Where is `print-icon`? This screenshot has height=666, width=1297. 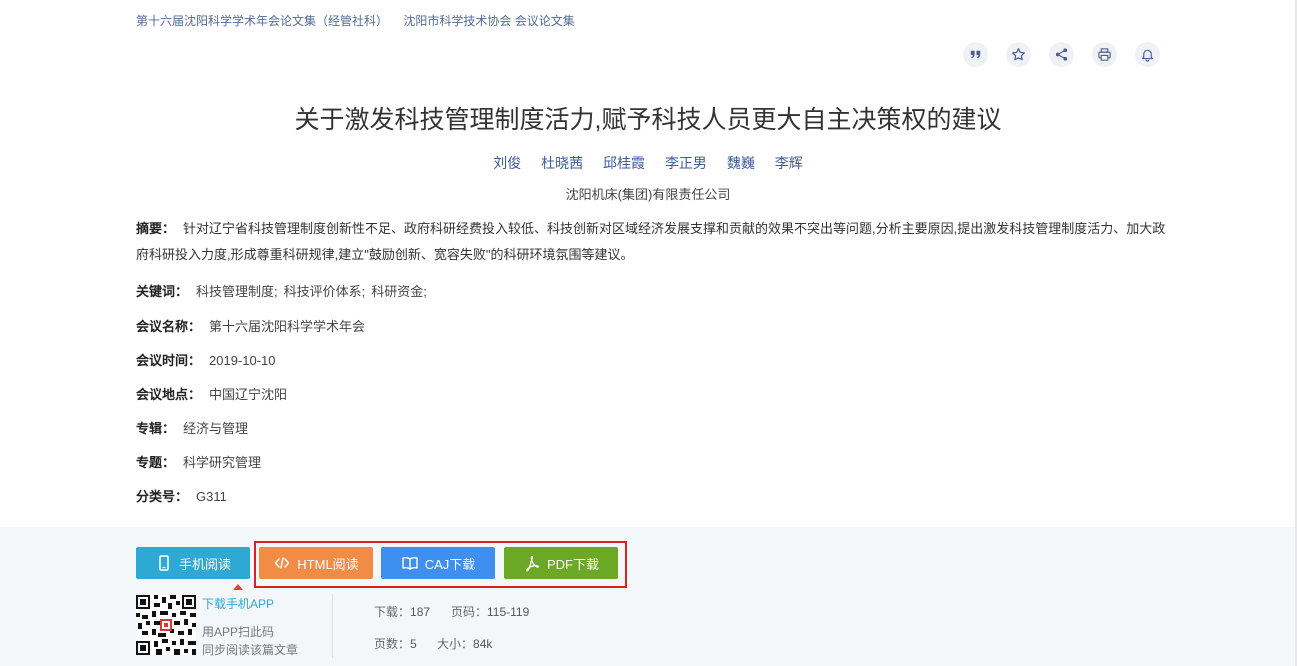 print-icon is located at coordinates (1104, 54).